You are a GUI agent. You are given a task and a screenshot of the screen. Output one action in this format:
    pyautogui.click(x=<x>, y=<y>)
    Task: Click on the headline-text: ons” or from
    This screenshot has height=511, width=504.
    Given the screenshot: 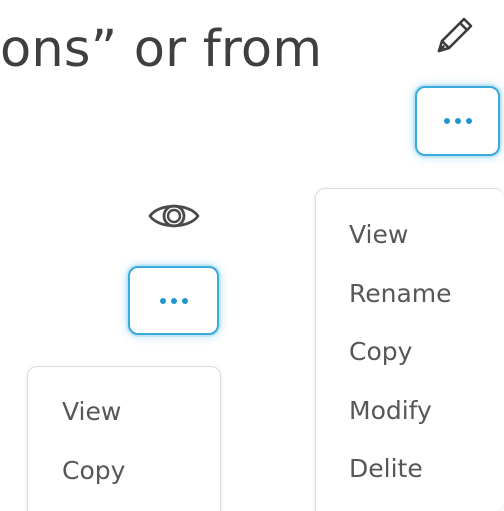 What is the action you would take?
    pyautogui.click(x=161, y=49)
    